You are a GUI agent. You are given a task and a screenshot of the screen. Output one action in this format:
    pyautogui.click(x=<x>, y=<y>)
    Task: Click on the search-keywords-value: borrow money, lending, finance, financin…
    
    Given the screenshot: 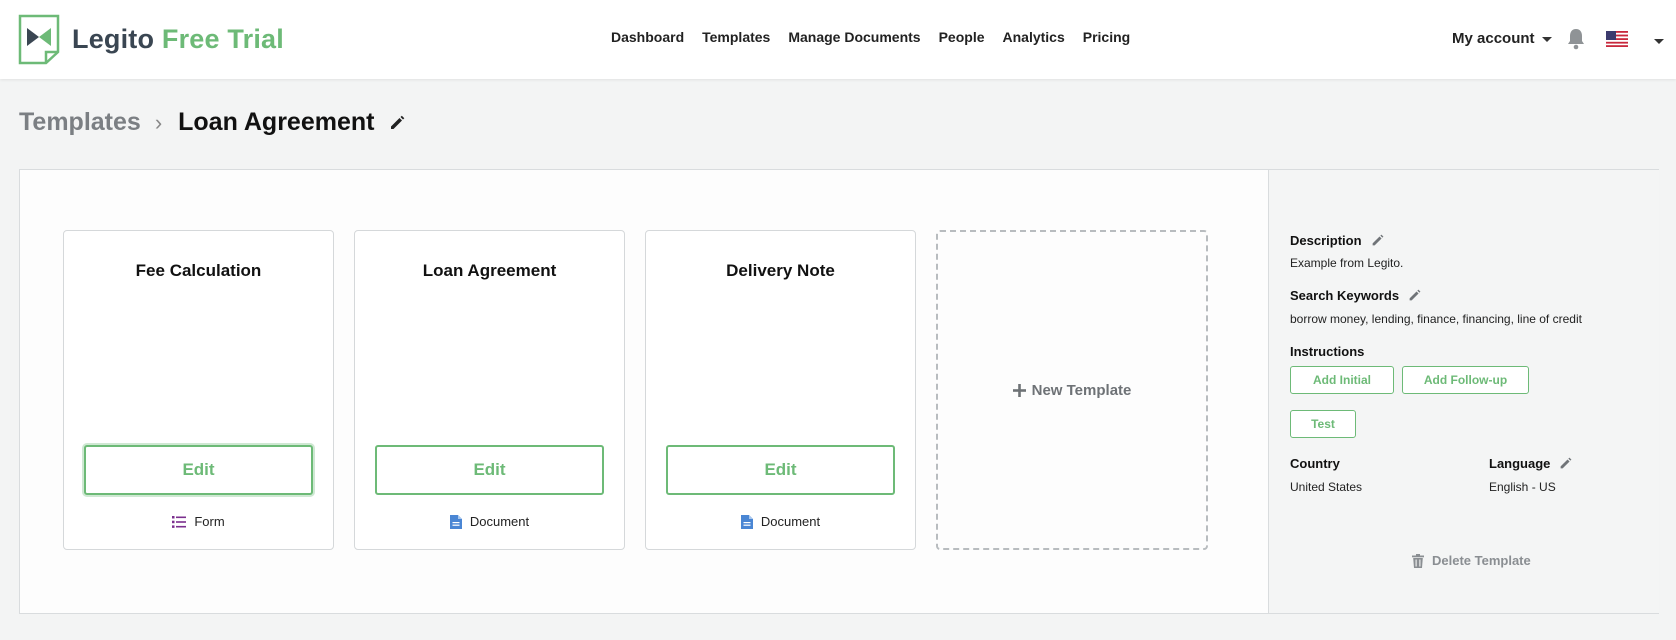 What is the action you would take?
    pyautogui.click(x=1436, y=319)
    